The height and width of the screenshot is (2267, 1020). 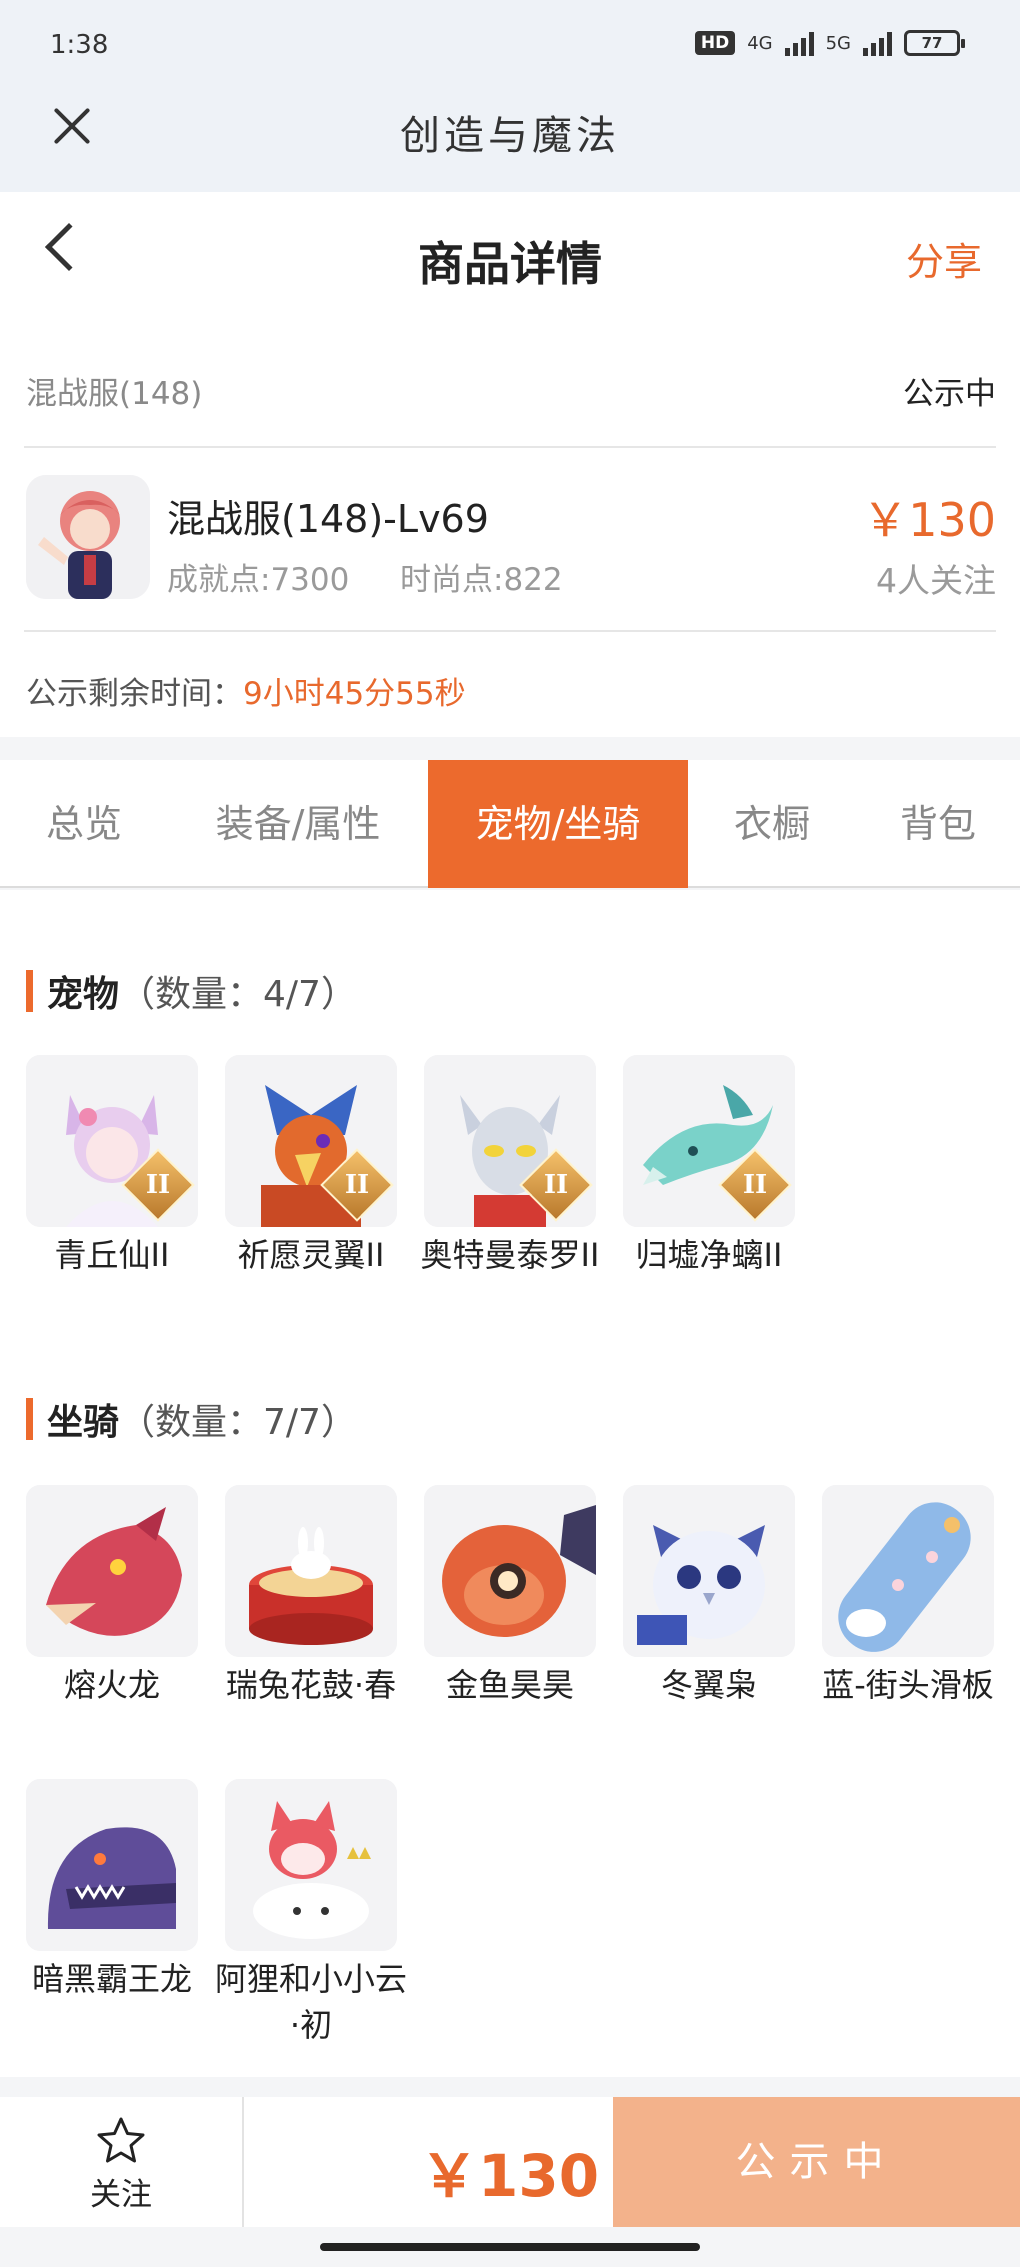 I want to click on rabbit-drum-icon, so click(x=311, y=1571).